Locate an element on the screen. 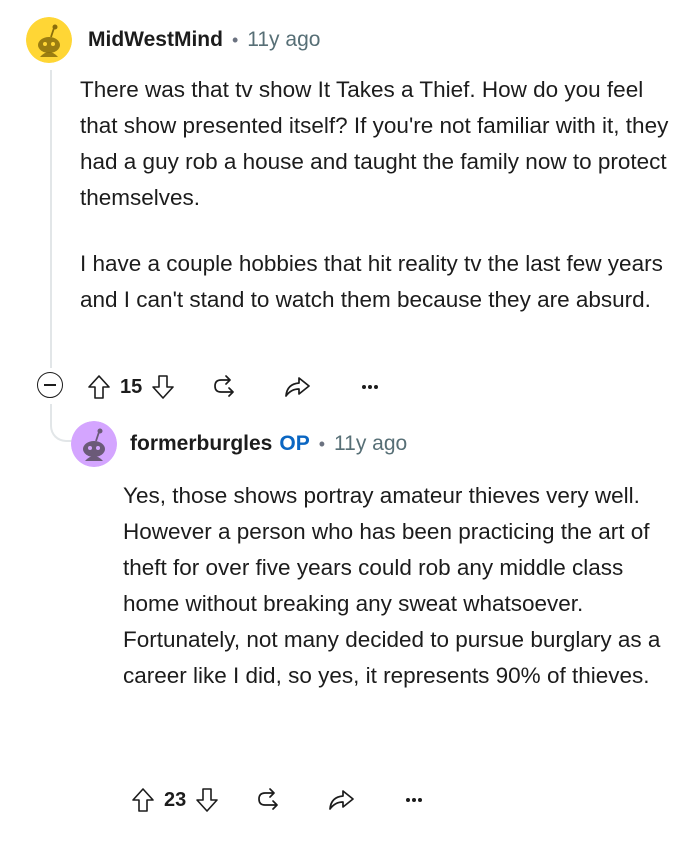 The image size is (700, 843). comment-actions: 15 is located at coordinates (233, 387).